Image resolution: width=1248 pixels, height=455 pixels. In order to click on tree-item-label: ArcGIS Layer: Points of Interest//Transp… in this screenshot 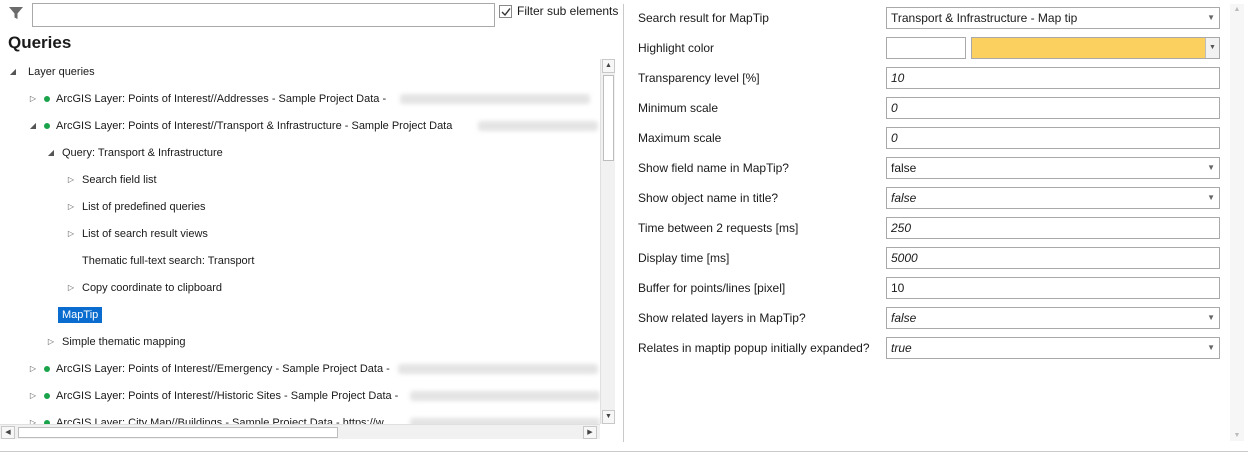, I will do `click(254, 126)`.